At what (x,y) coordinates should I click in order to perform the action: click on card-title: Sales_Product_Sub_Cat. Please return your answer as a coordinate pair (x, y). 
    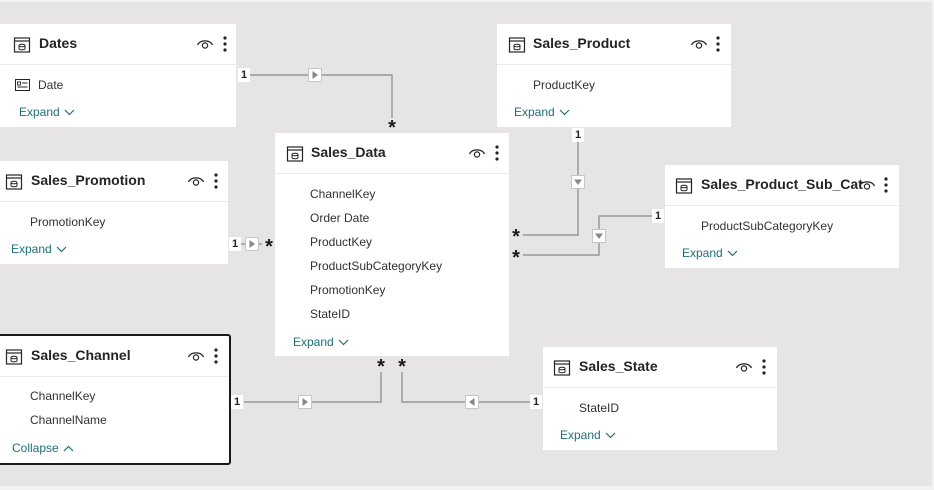
    Looking at the image, I should click on (782, 184).